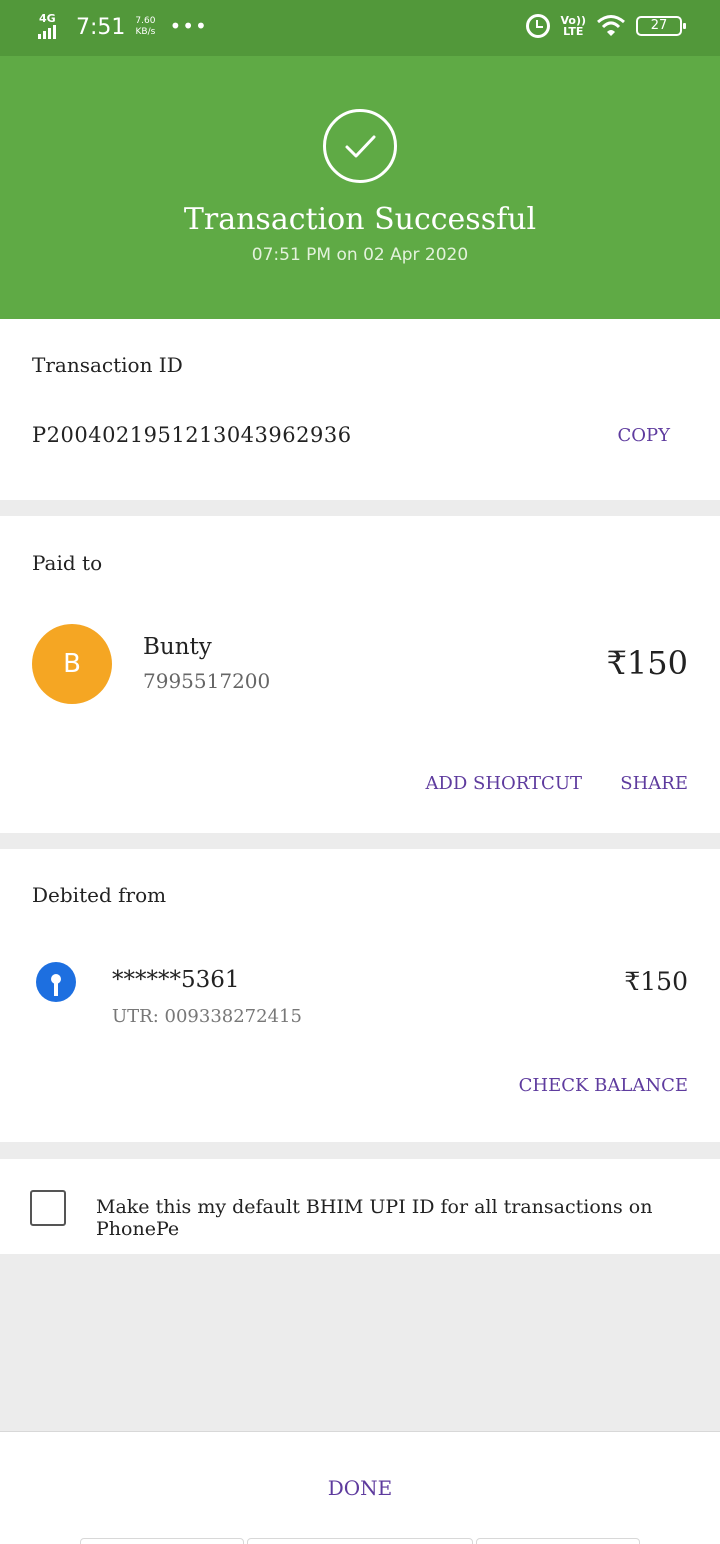 Image resolution: width=720 pixels, height=1544 pixels. What do you see at coordinates (654, 783) in the screenshot?
I see `share-button: SHARE` at bounding box center [654, 783].